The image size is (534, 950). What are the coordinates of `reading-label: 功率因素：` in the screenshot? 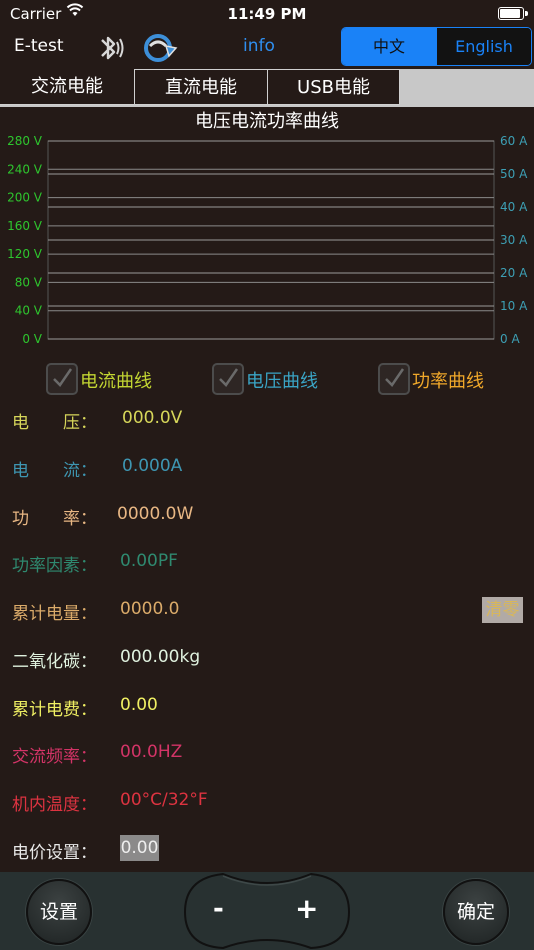 It's located at (54, 566).